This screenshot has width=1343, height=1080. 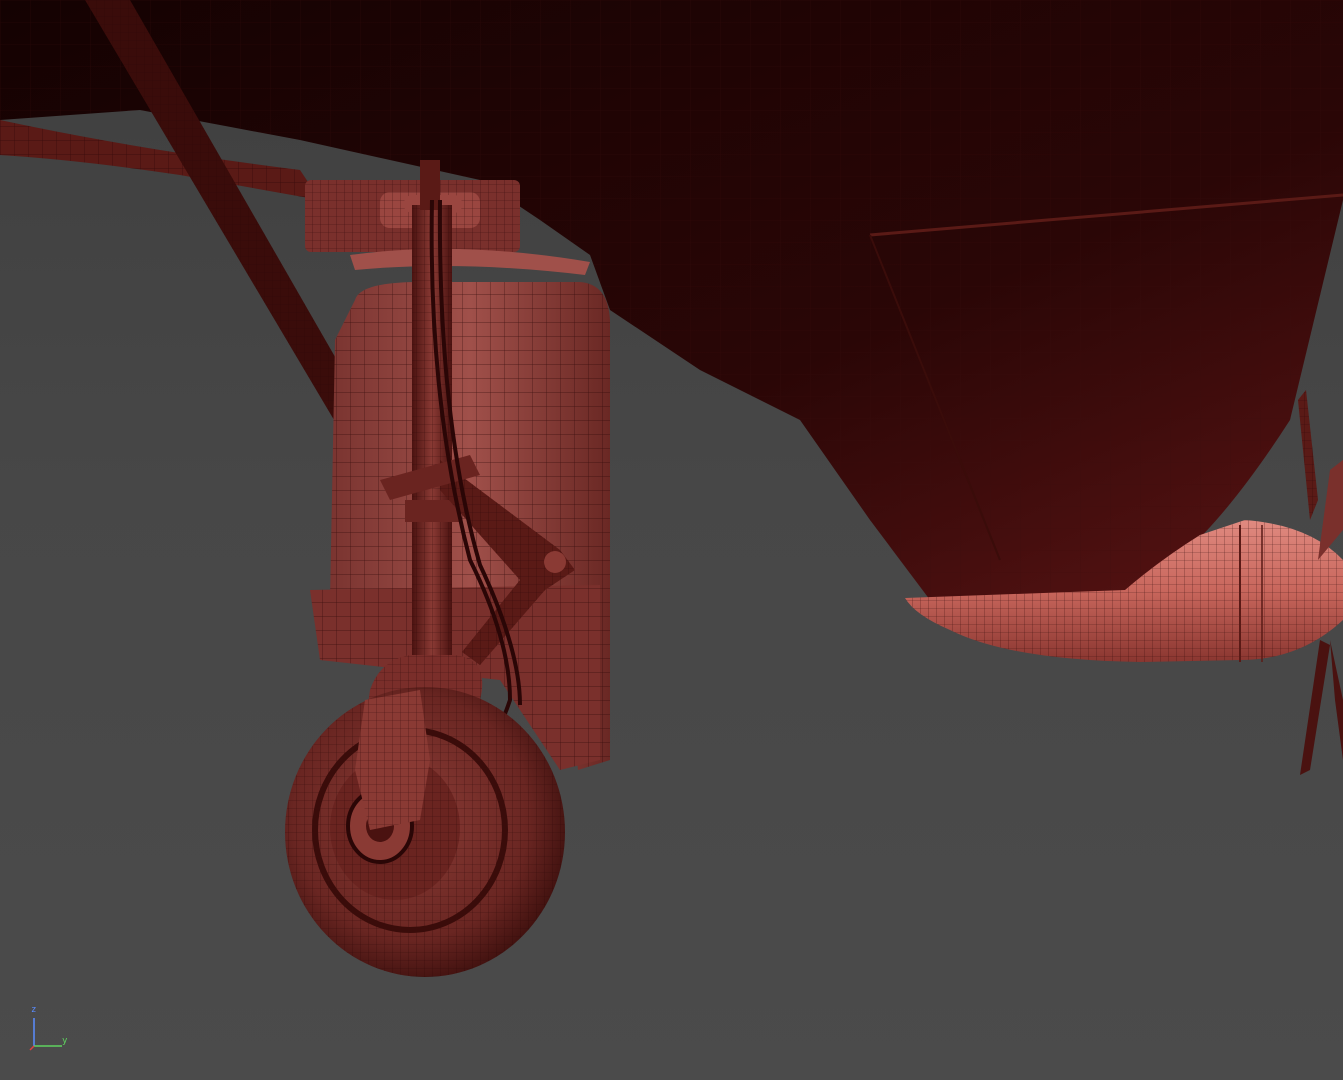 I want to click on axis-gizmo: z y, so click(x=48, y=1030).